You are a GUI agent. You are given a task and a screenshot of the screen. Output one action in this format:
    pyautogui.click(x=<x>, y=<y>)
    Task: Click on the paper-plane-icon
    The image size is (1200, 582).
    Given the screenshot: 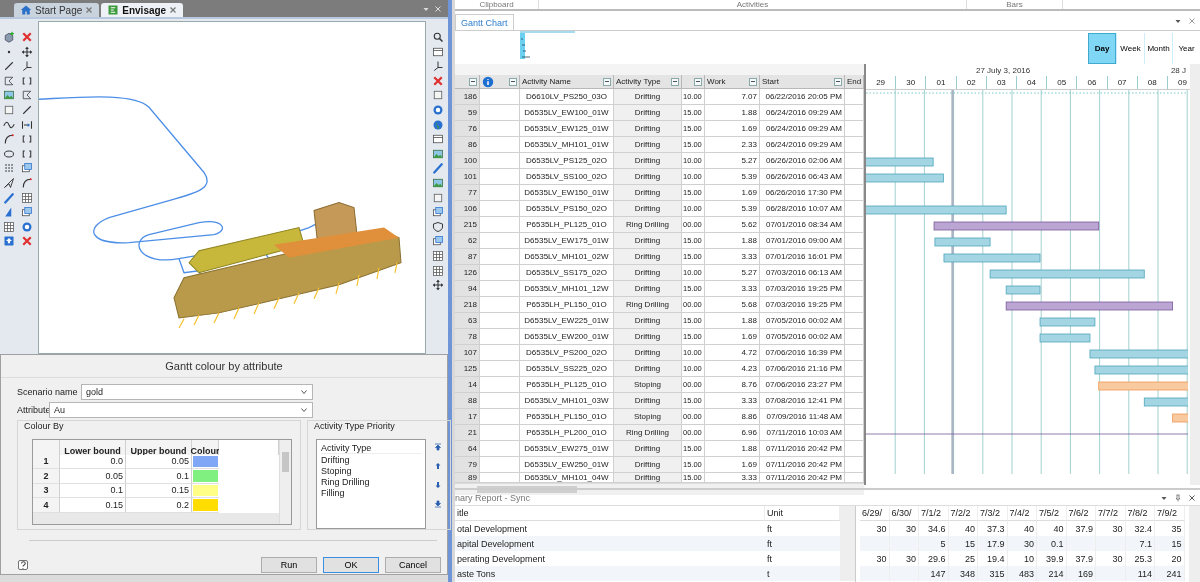 What is the action you would take?
    pyautogui.click(x=9, y=182)
    